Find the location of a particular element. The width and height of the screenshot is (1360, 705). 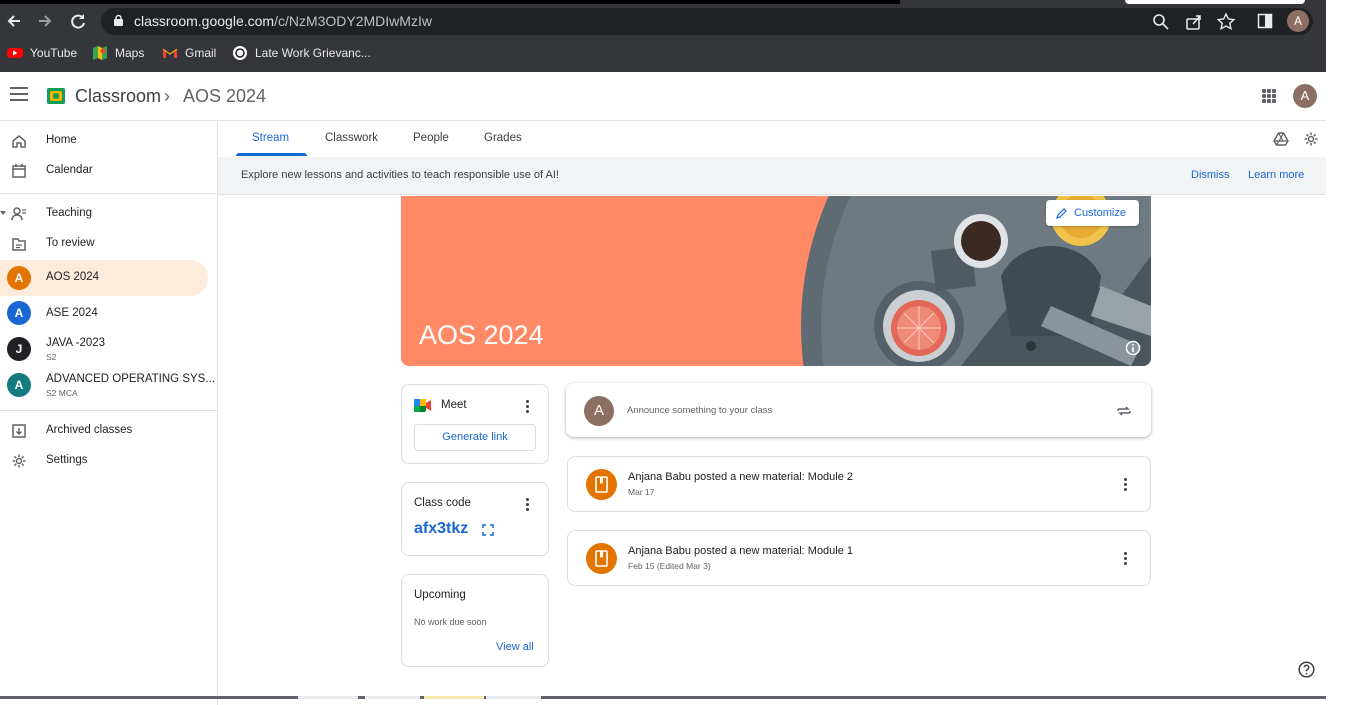

bookmark-youtube: YouTube is located at coordinates (42, 53).